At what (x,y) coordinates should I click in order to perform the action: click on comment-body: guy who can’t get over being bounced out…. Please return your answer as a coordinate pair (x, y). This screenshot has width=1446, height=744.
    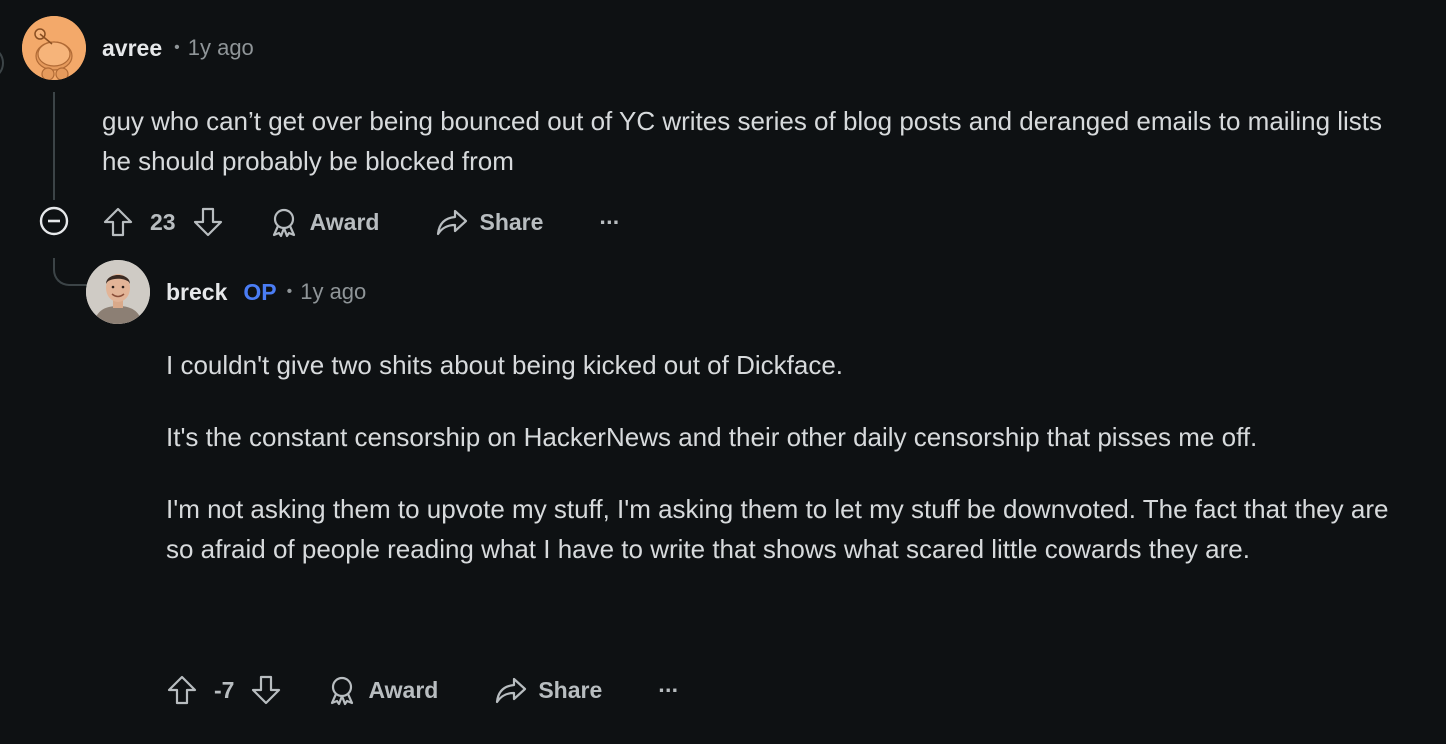
    Looking at the image, I should click on (752, 141).